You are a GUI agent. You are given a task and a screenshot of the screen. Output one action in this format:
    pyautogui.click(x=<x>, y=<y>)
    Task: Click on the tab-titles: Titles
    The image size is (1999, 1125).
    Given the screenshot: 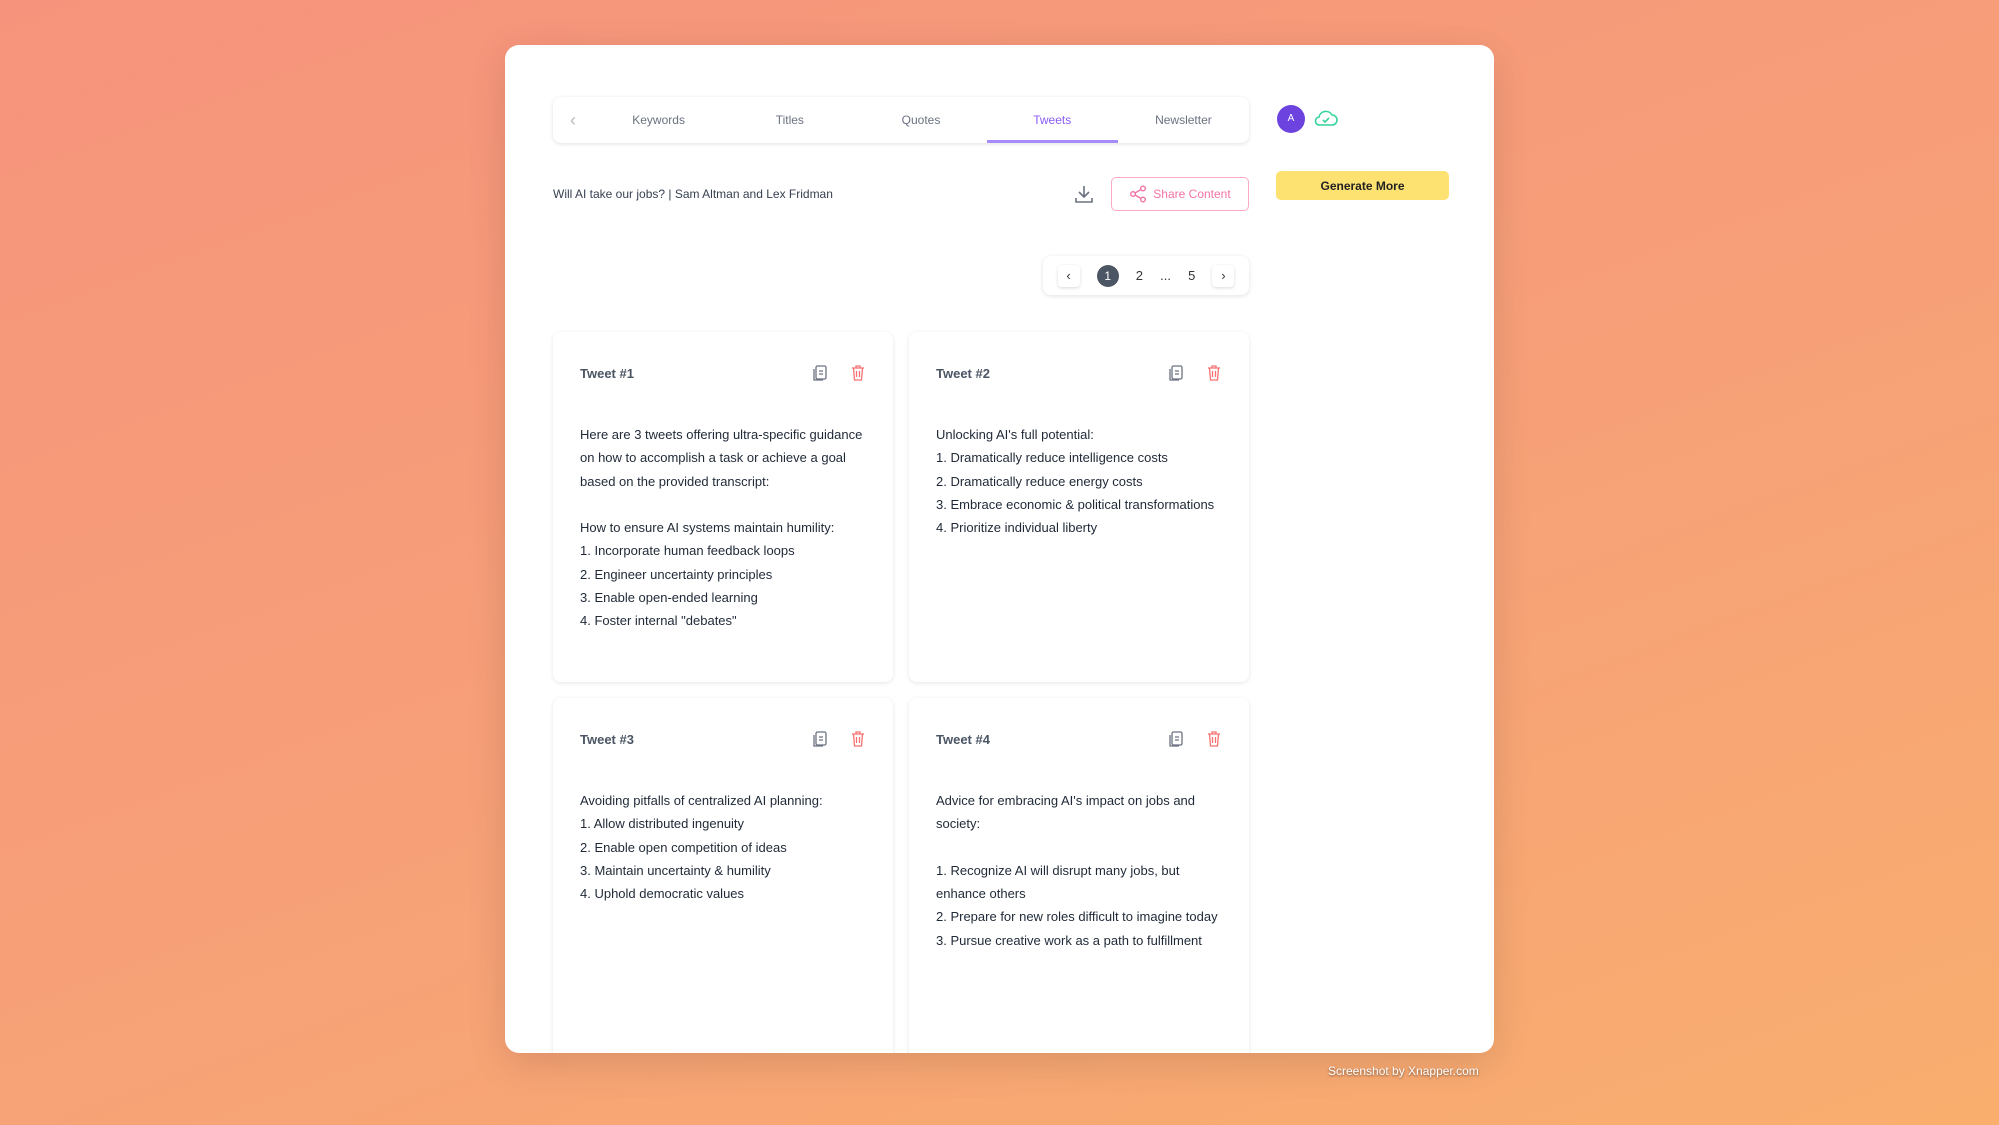 What is the action you would take?
    pyautogui.click(x=789, y=120)
    